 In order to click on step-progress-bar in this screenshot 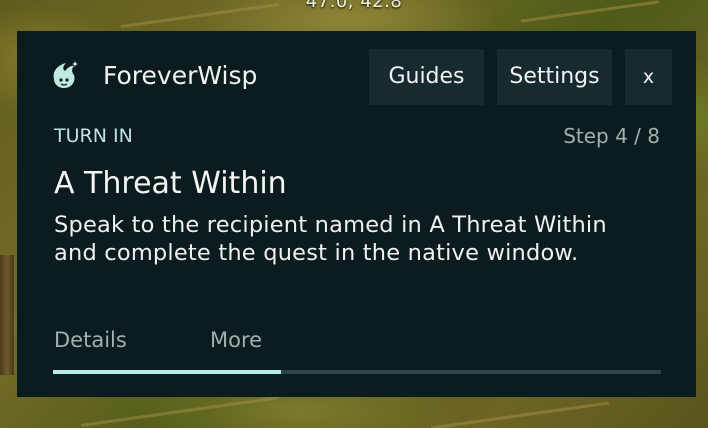, I will do `click(357, 372)`.